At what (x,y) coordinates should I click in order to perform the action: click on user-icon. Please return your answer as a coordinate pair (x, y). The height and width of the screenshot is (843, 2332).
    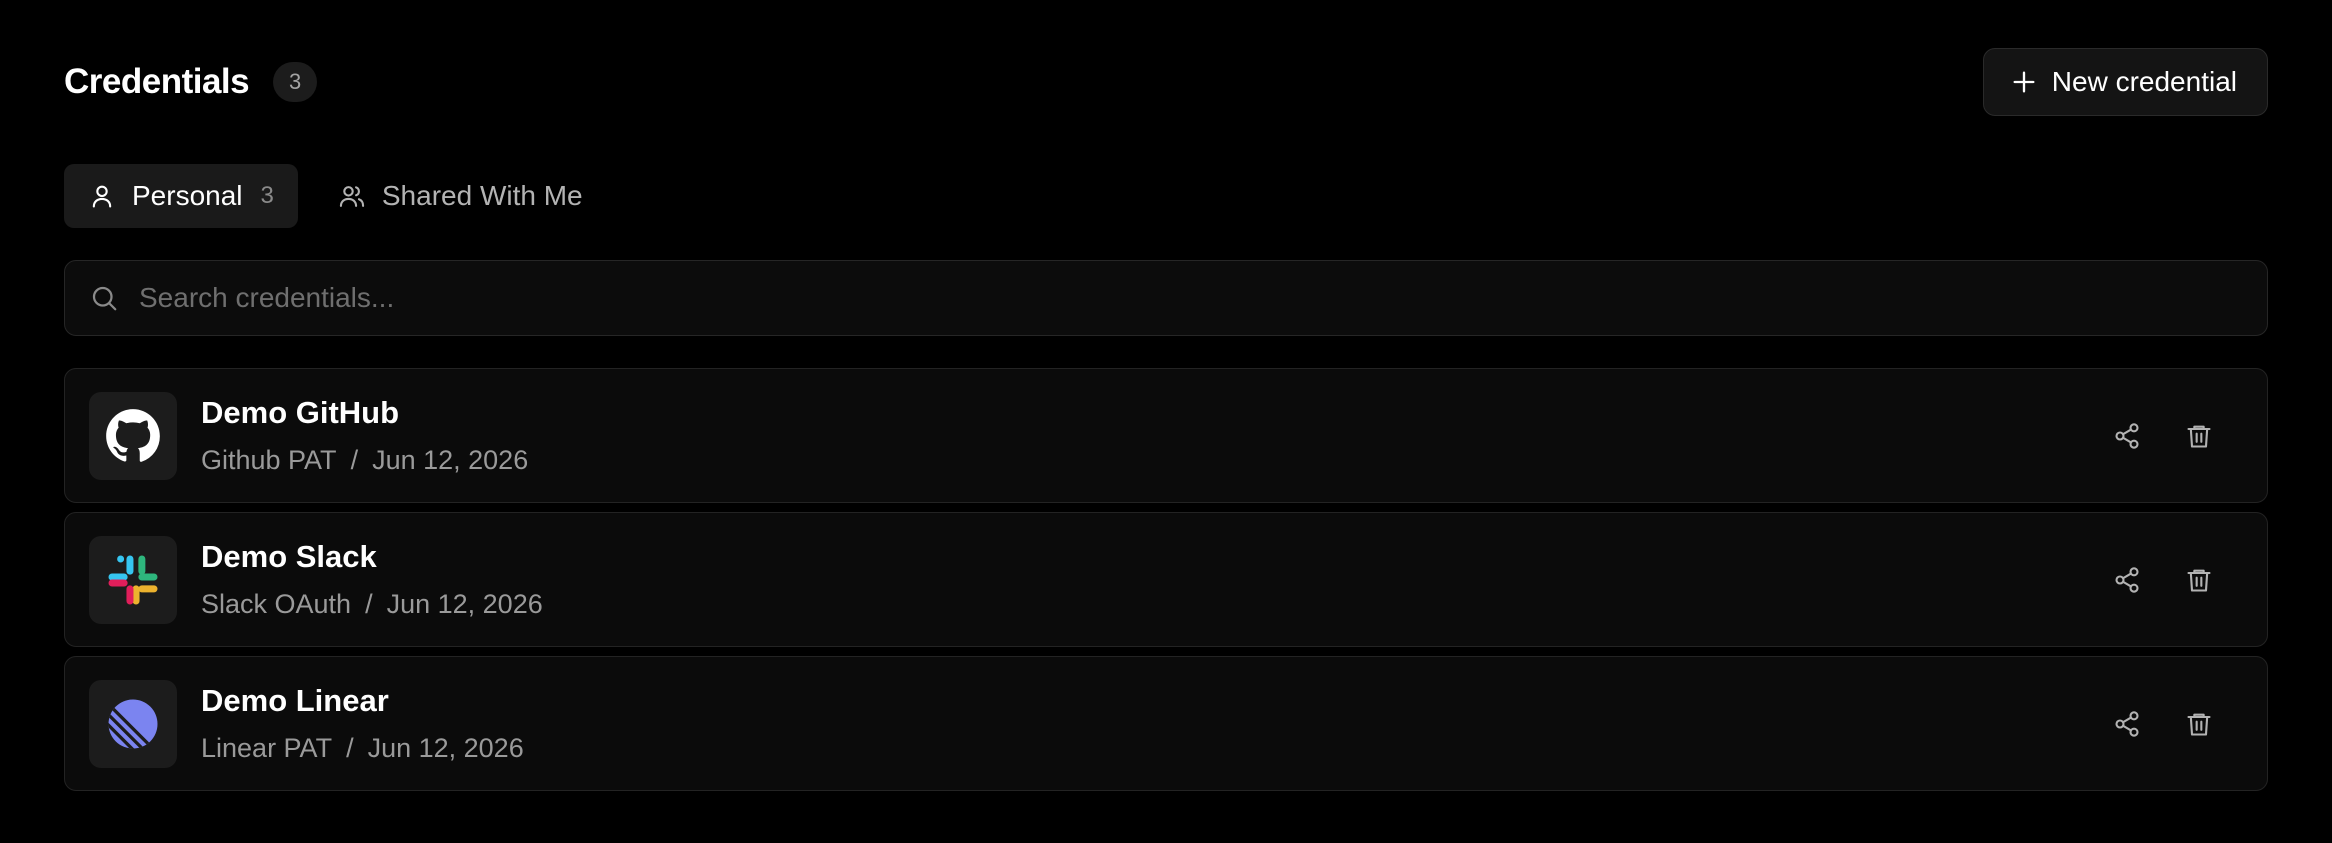
    Looking at the image, I should click on (102, 196).